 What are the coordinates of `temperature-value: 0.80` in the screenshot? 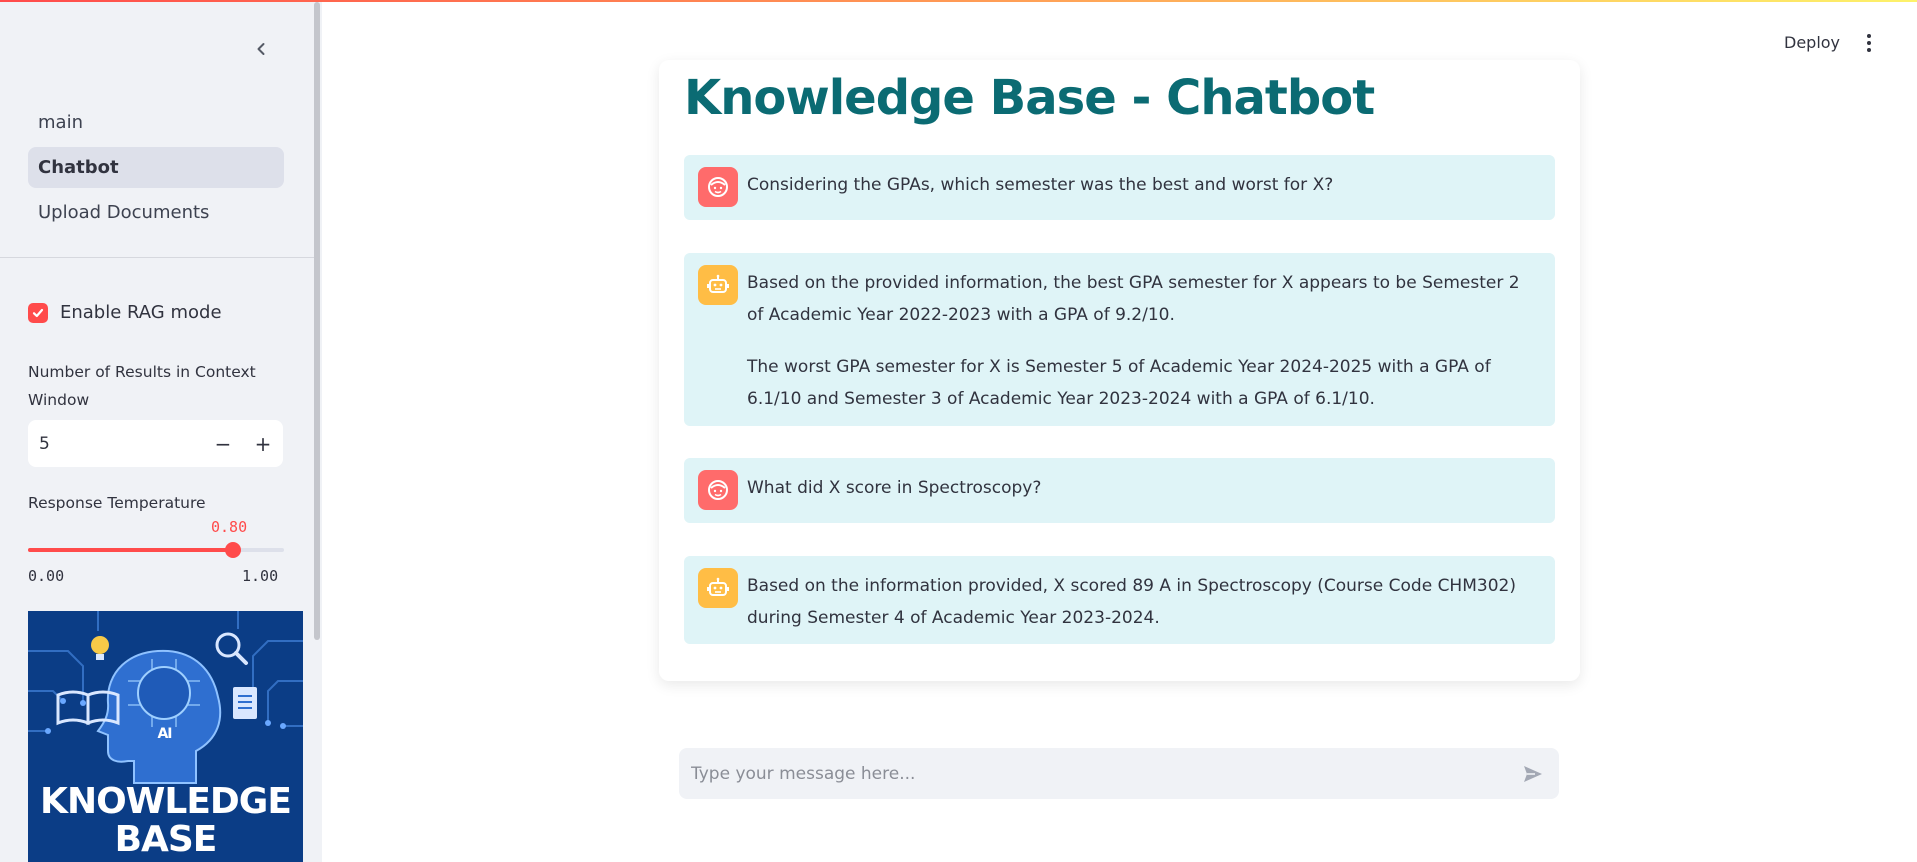 It's located at (229, 527).